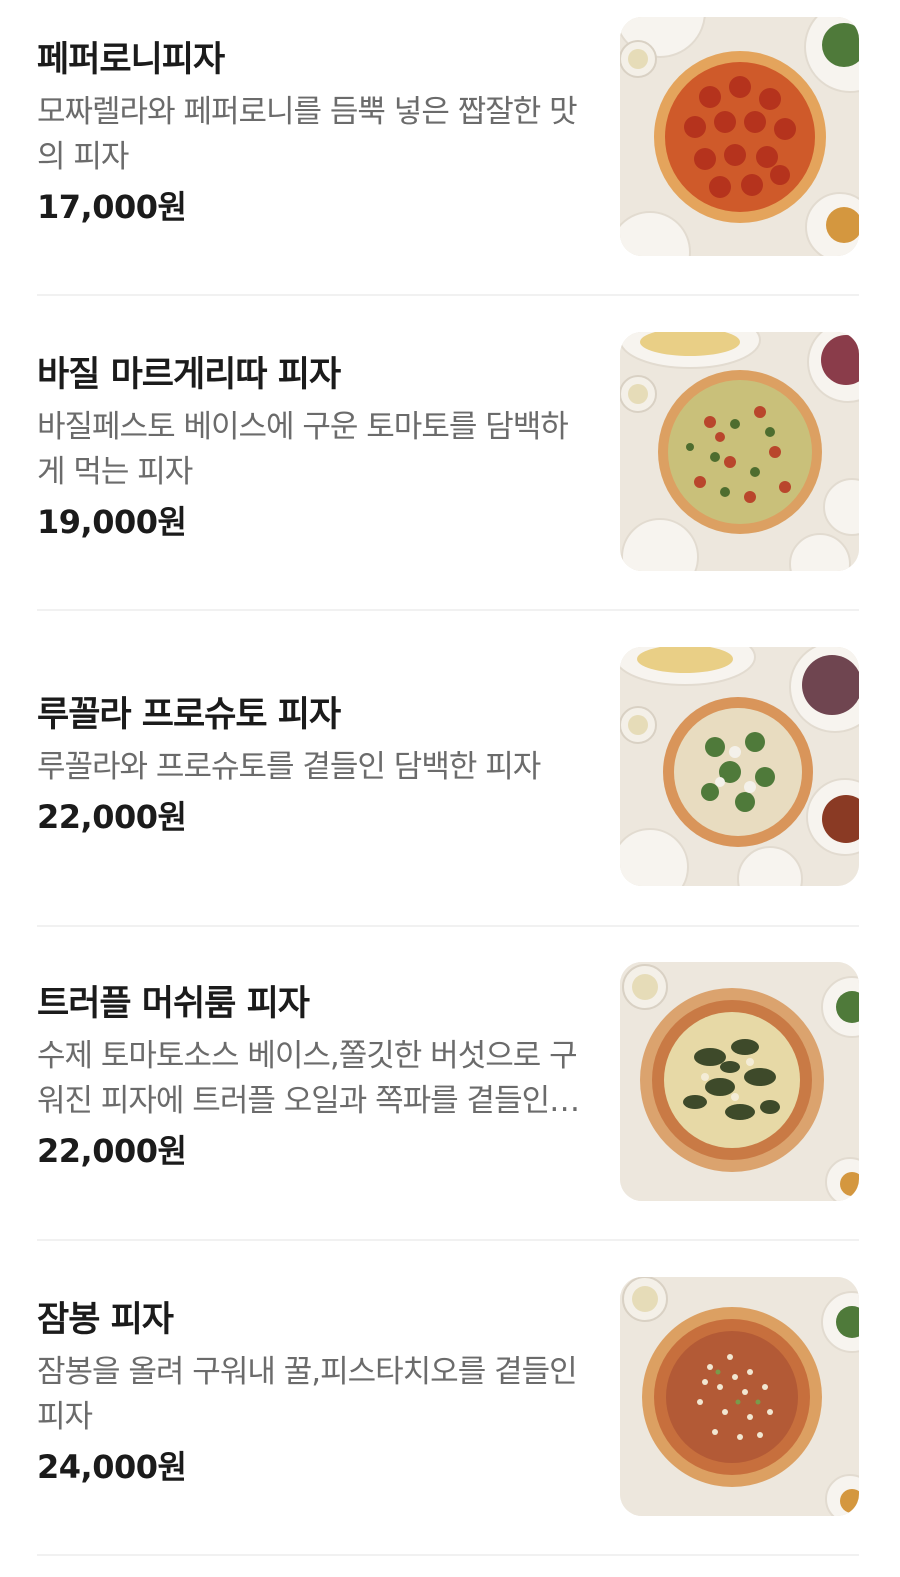 The height and width of the screenshot is (1577, 900). Describe the element at coordinates (131, 60) in the screenshot. I see `menu-item-name: 페퍼로니피자` at that location.